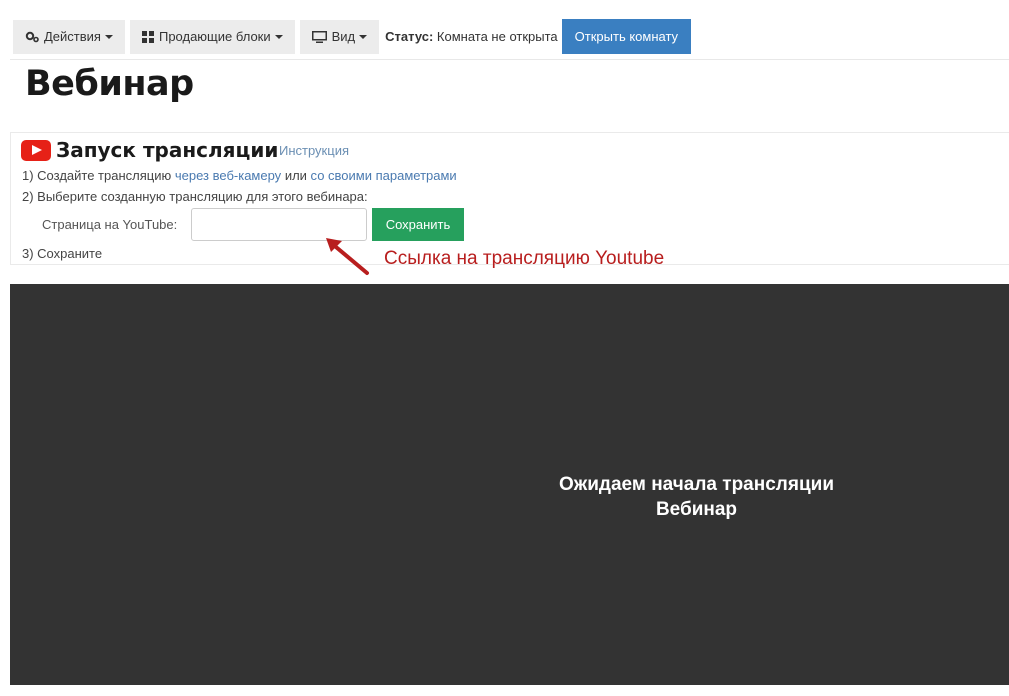  I want to click on waiting-line-1: Ожидаем начала трансляции, so click(696, 484).